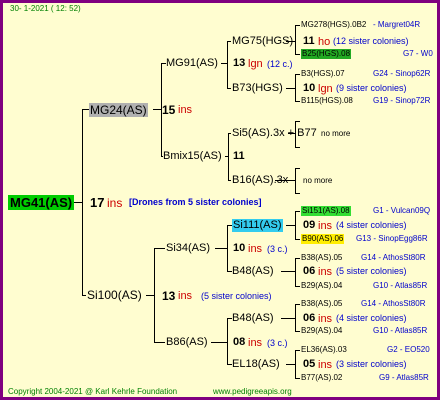 The height and width of the screenshot is (400, 440). What do you see at coordinates (321, 378) in the screenshot?
I see `queen-b77: B77(AS).02` at bounding box center [321, 378].